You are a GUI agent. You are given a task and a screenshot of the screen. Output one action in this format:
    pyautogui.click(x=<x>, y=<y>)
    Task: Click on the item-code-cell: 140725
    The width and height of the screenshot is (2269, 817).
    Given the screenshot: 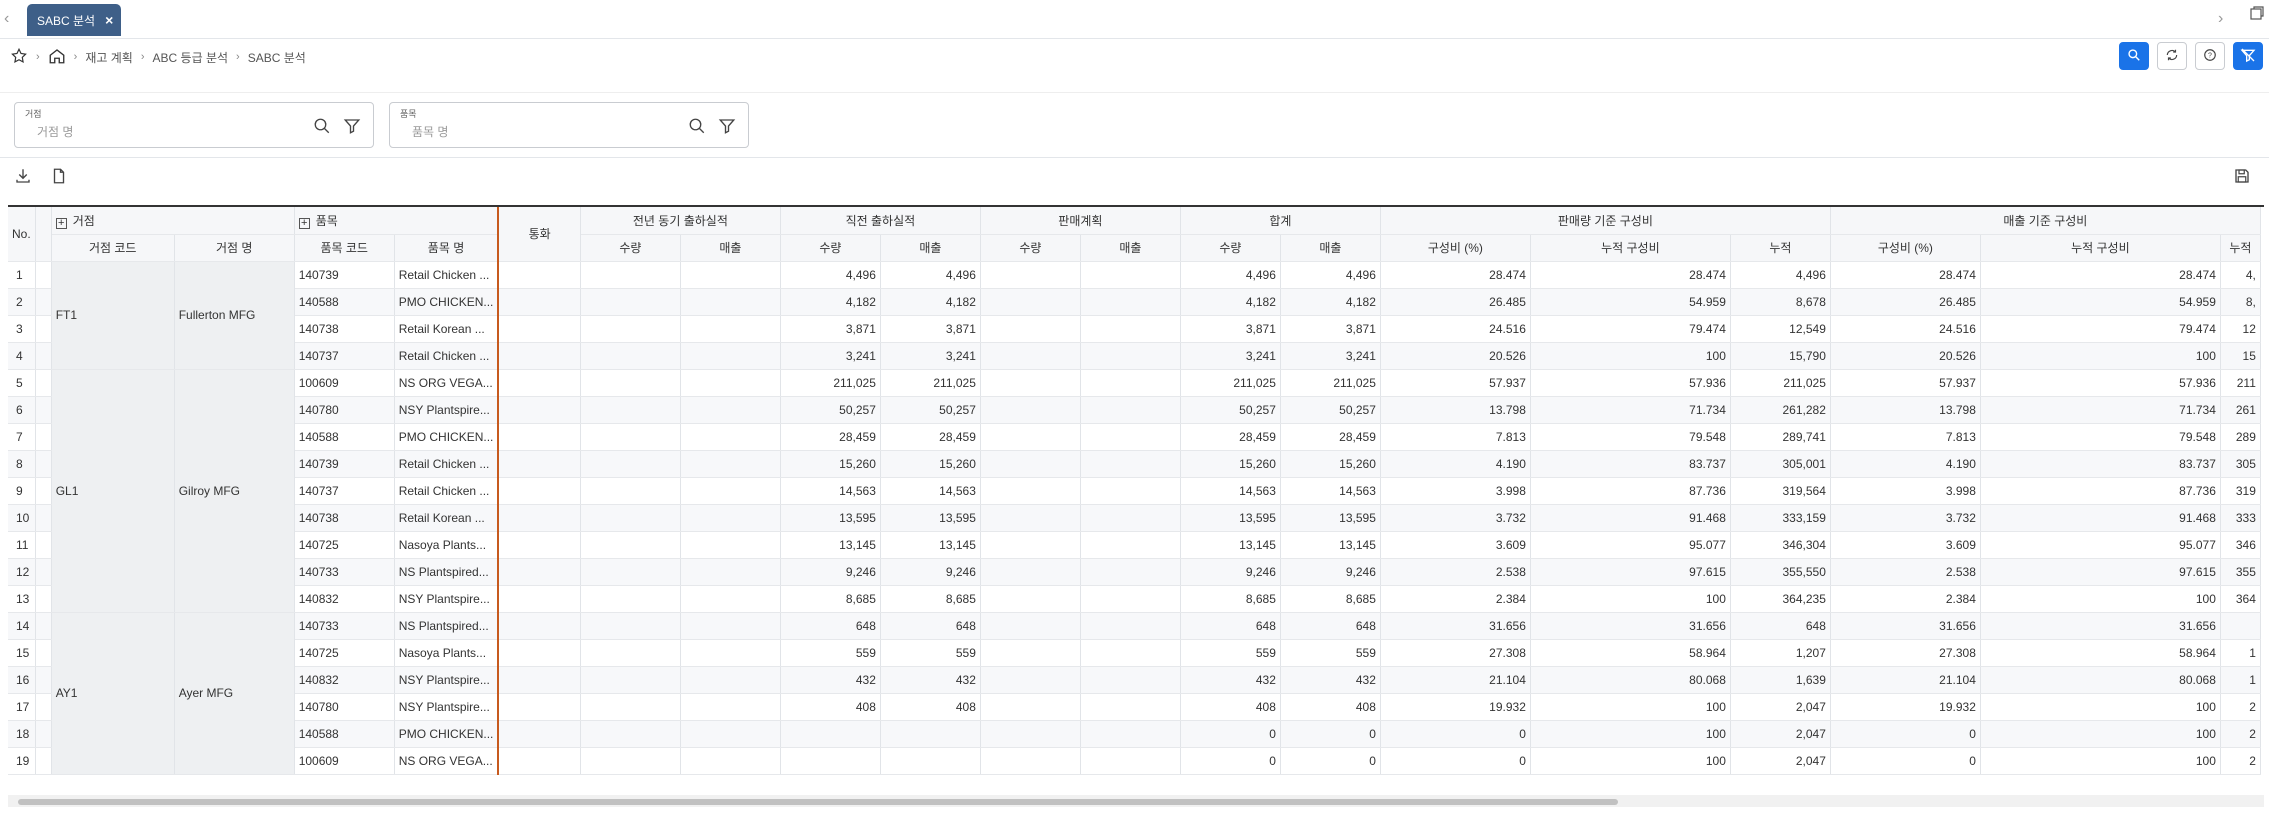 What is the action you would take?
    pyautogui.click(x=344, y=653)
    